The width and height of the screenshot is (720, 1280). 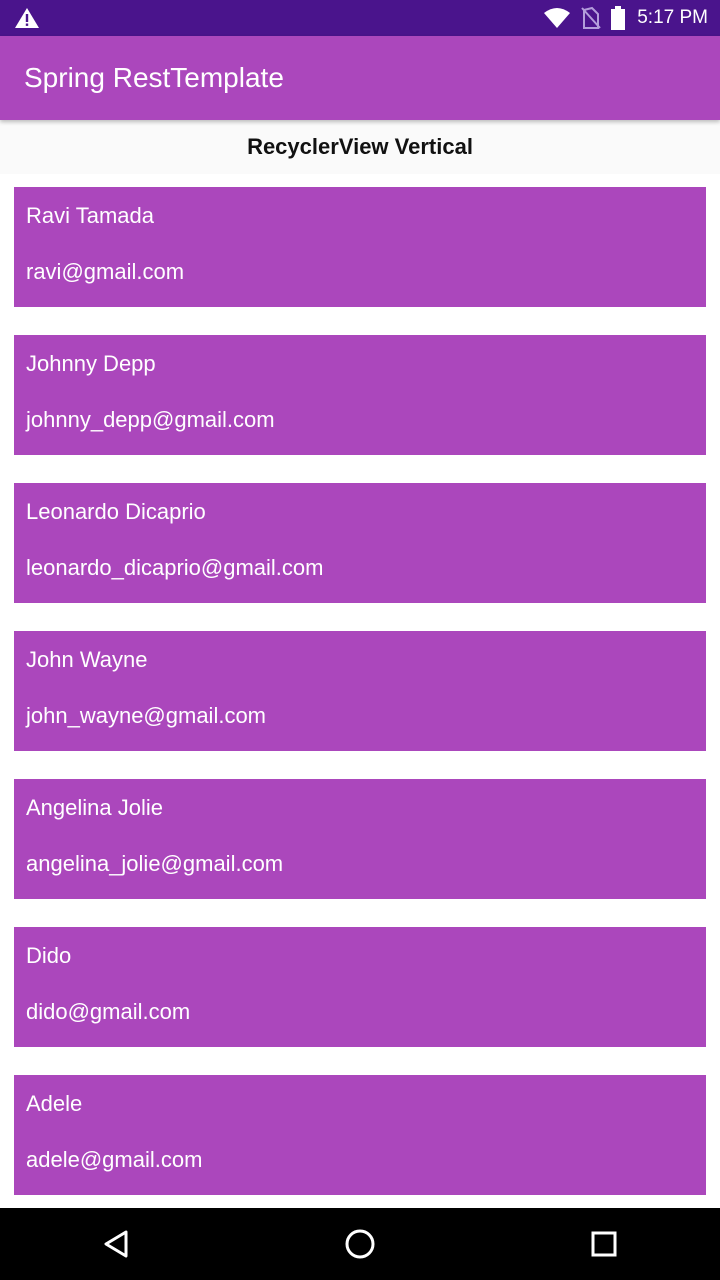 What do you see at coordinates (116, 511) in the screenshot?
I see `user-name: Leonardo Dicaprio` at bounding box center [116, 511].